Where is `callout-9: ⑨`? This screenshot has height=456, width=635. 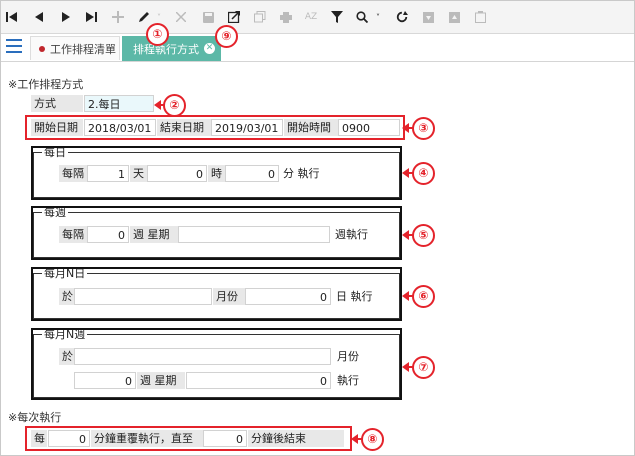 callout-9: ⑨ is located at coordinates (226, 36).